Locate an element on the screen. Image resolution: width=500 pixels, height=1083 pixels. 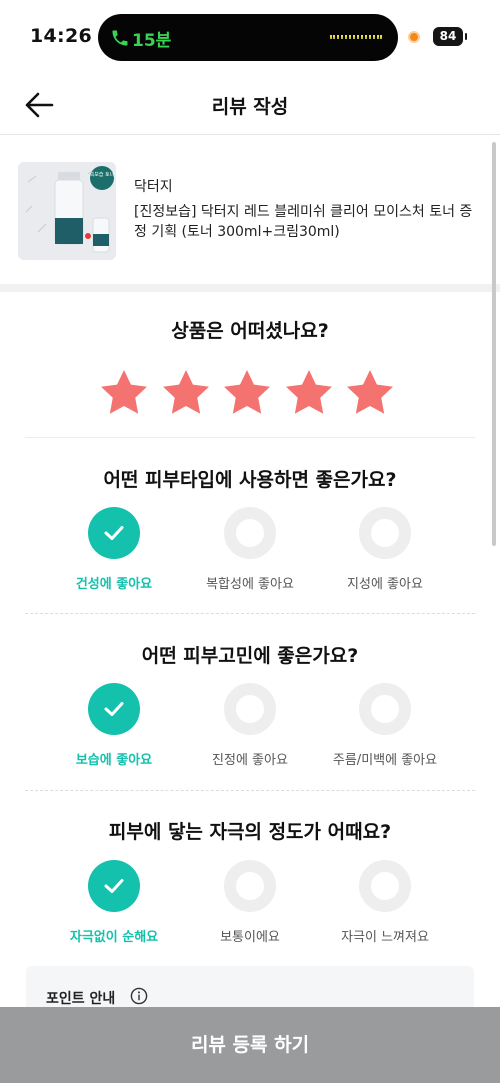
option-wrinkle-whitening: 주름/미백에 좋아요 is located at coordinates (385, 725).